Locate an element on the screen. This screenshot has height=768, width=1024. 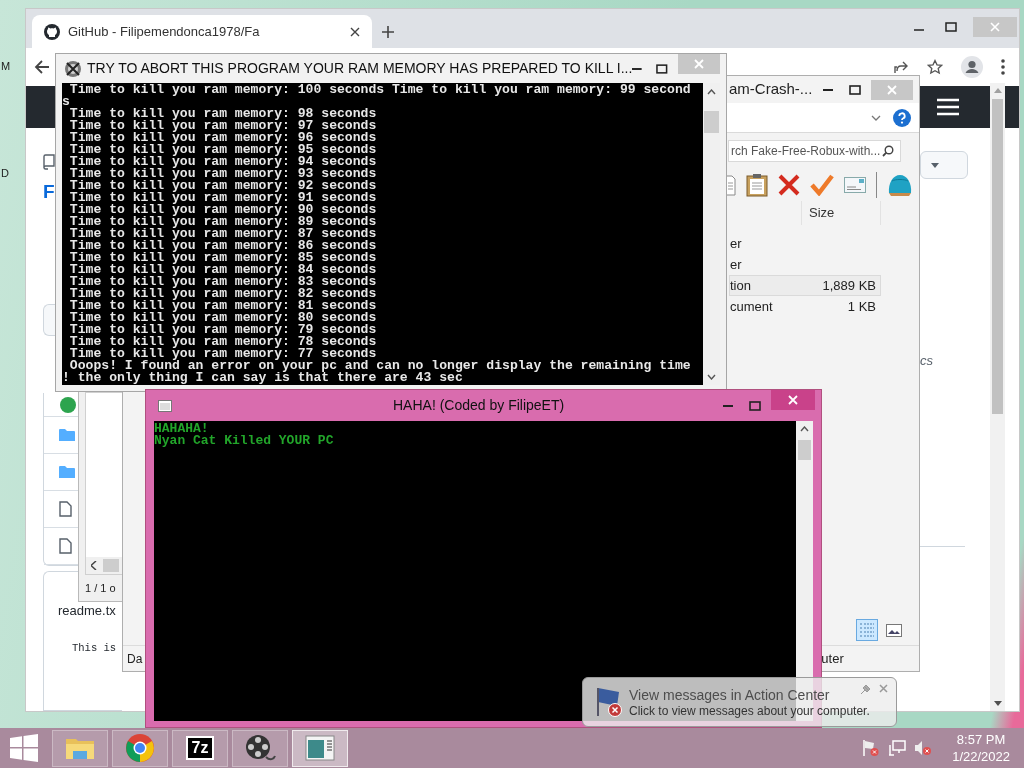
console-line: Time to kill you ram memory: 96 seconds is located at coordinates (223, 138).